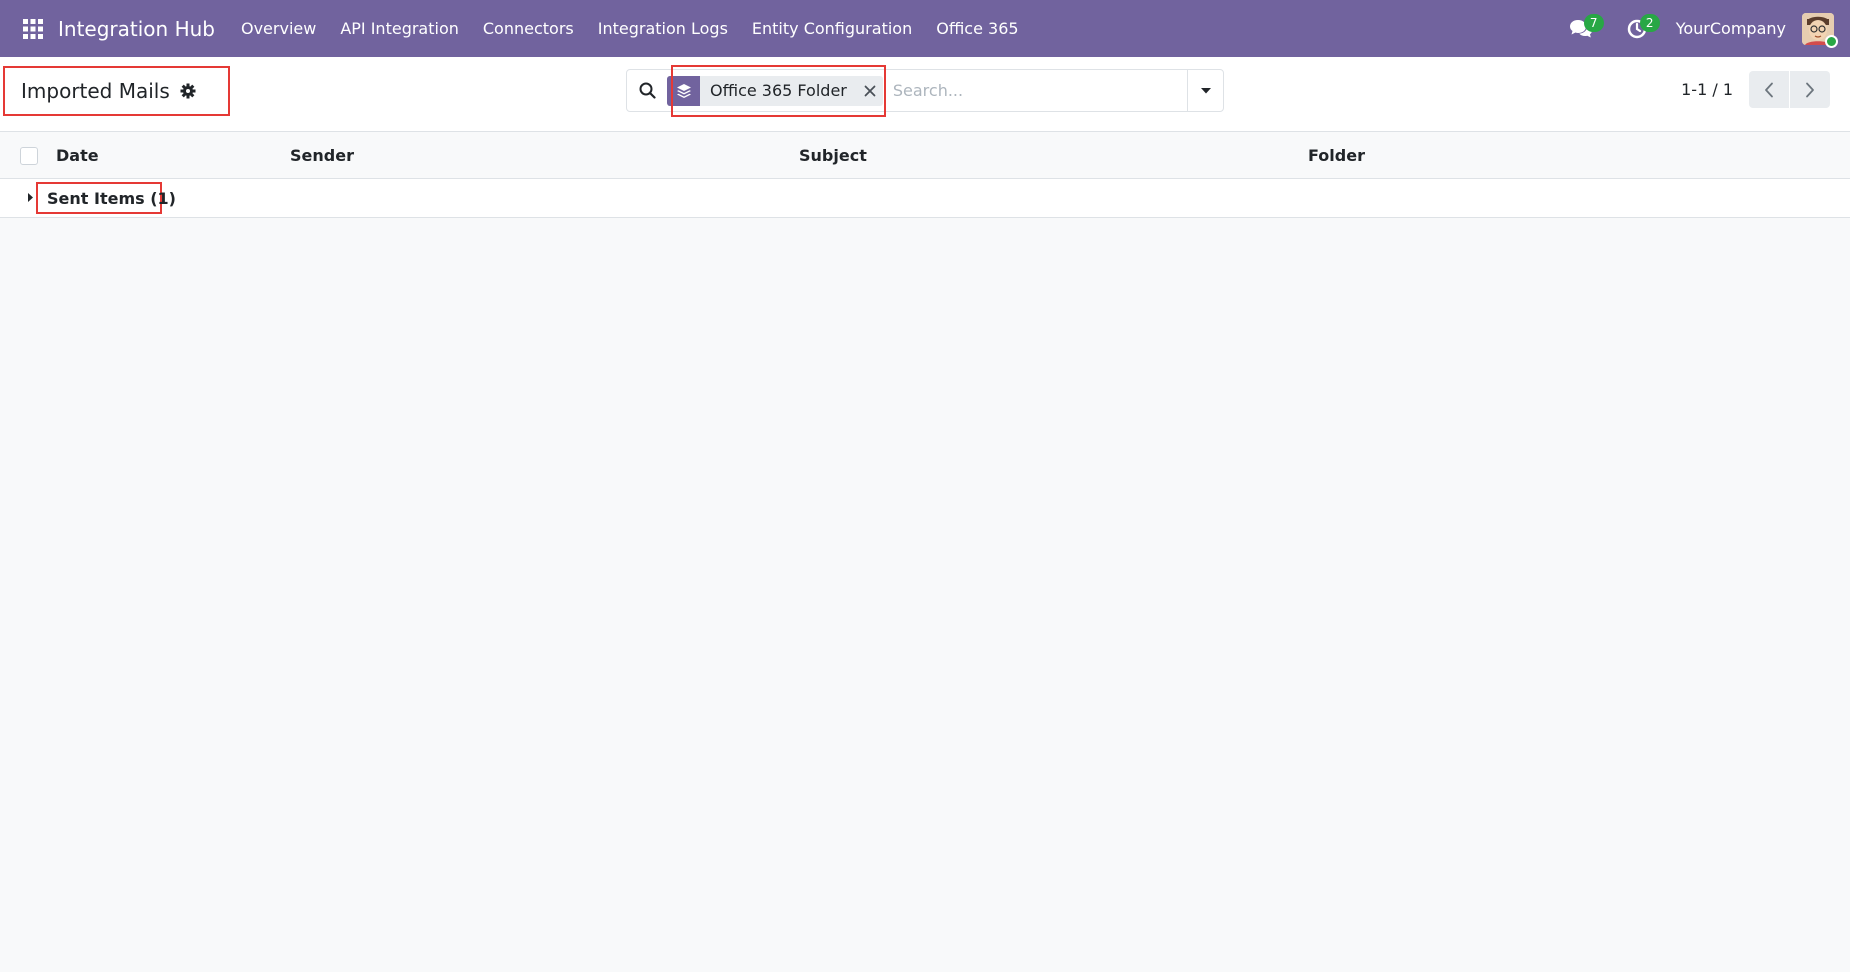  I want to click on breadcrumb: Imported Mails, so click(116, 91).